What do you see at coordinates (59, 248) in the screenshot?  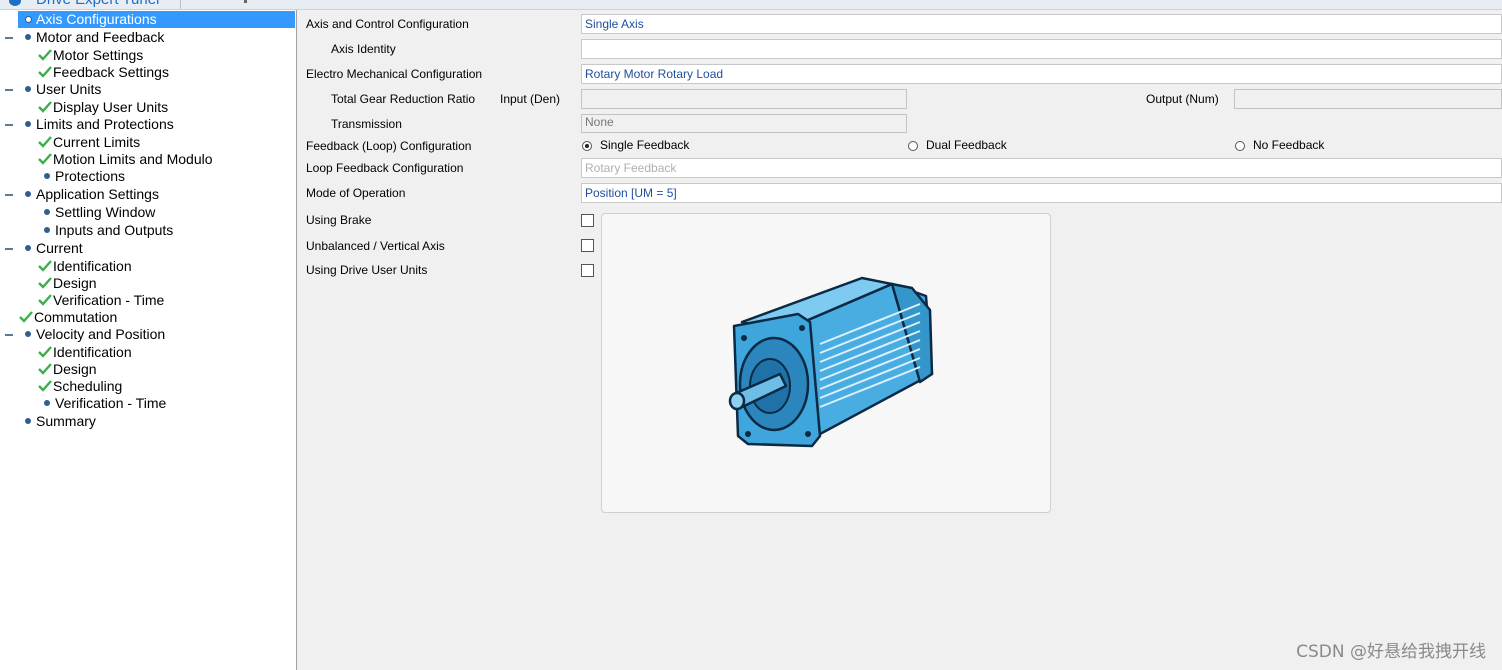 I see `tree-item-label: Current` at bounding box center [59, 248].